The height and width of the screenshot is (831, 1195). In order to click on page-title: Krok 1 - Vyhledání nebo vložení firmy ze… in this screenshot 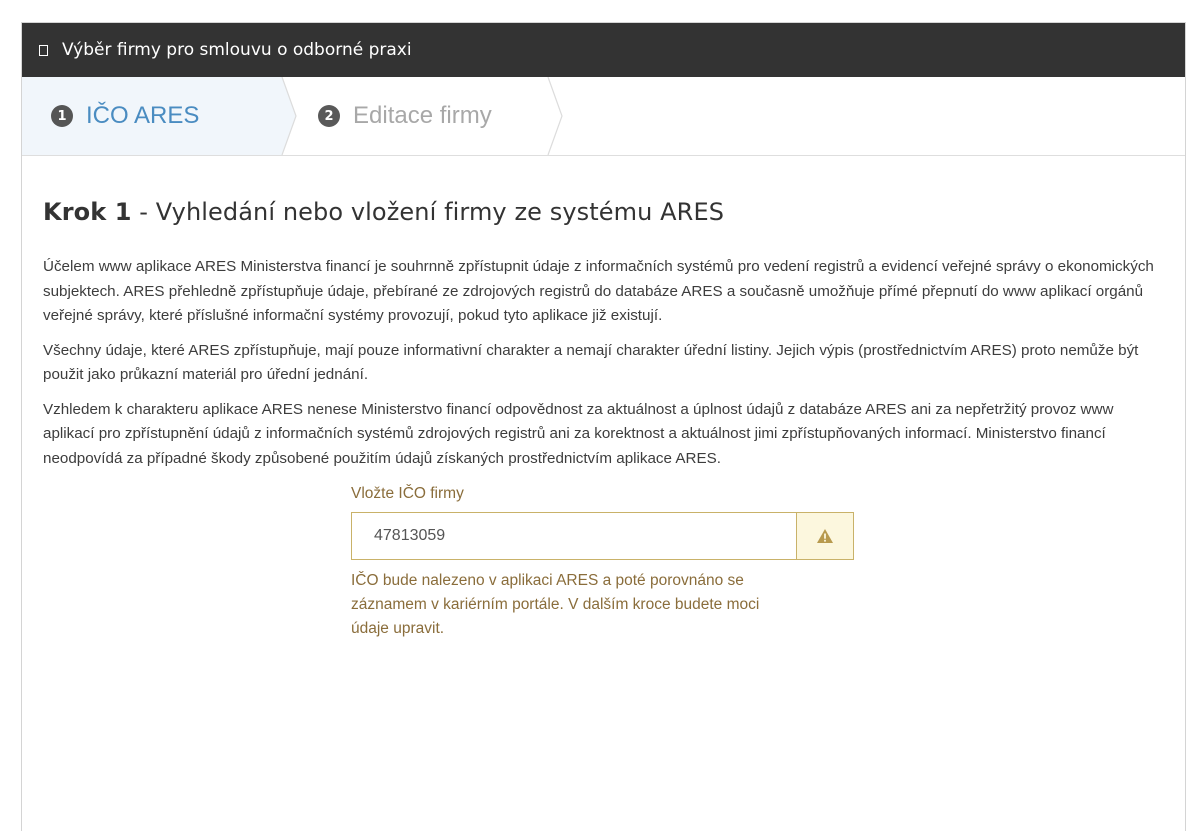, I will do `click(602, 212)`.